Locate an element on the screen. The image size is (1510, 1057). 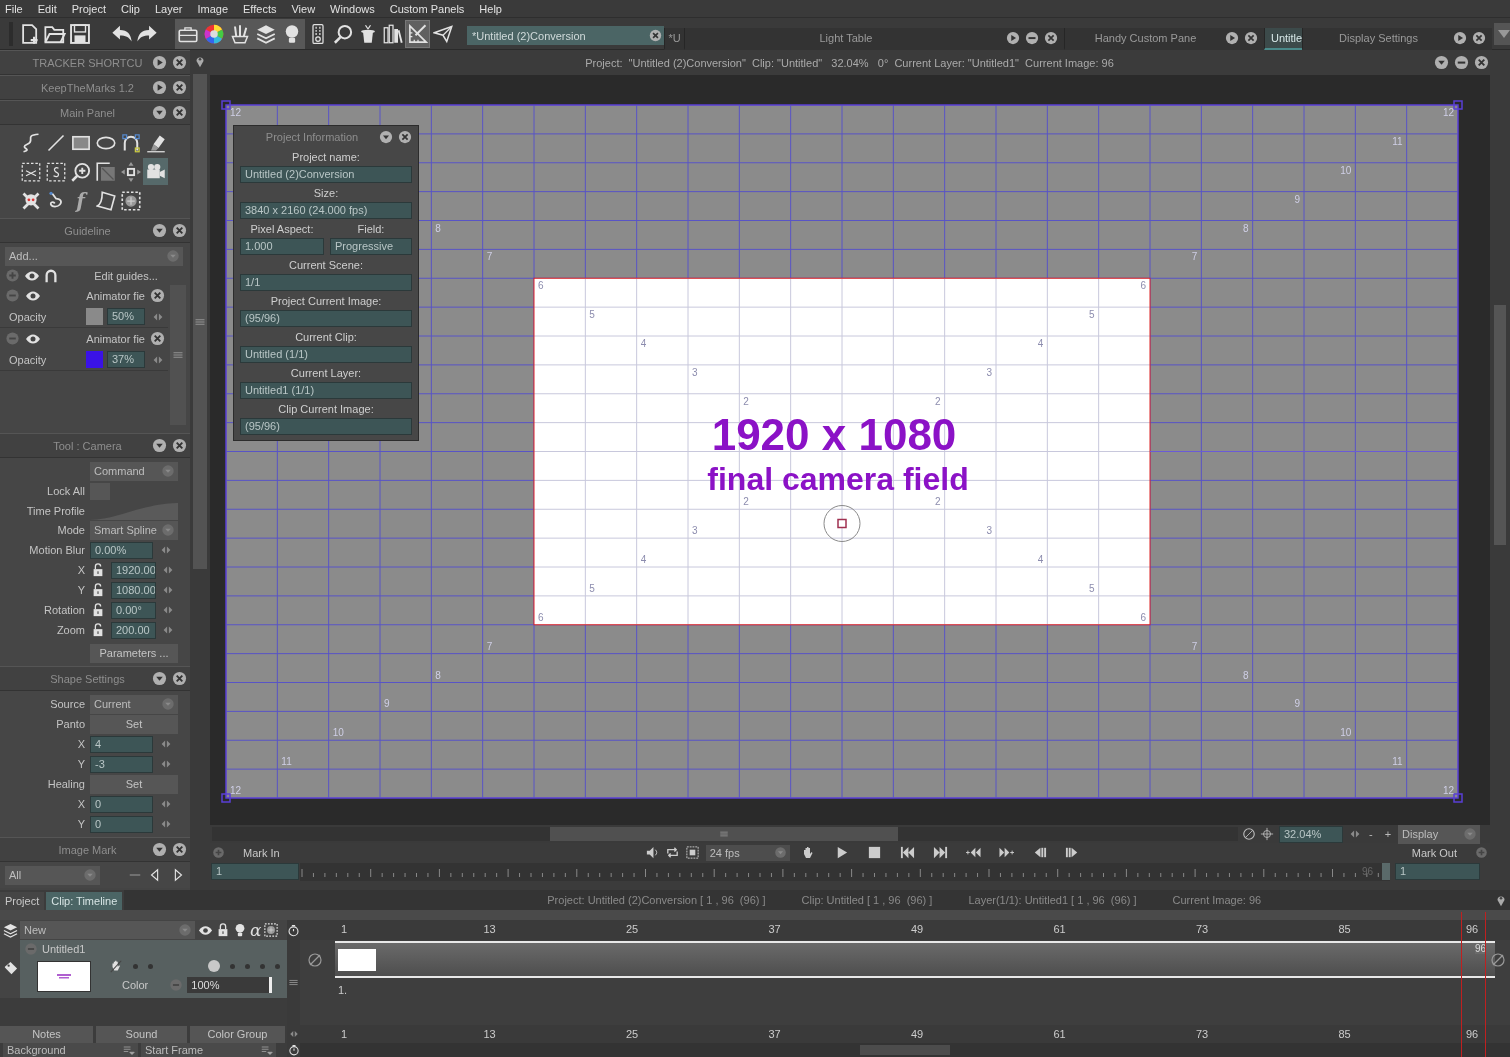
menu-item: File is located at coordinates (16, 9).